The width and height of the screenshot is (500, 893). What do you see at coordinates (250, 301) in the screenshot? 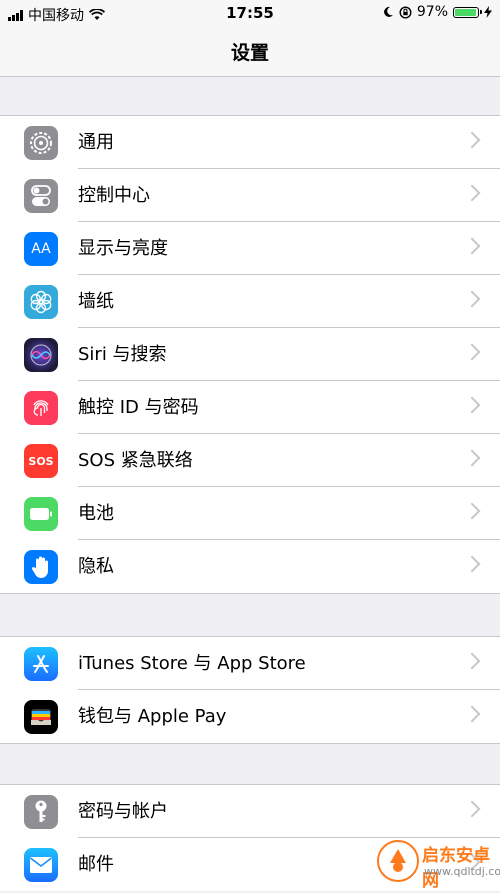
I see `settings-row-wallpaper: 墙纸` at bounding box center [250, 301].